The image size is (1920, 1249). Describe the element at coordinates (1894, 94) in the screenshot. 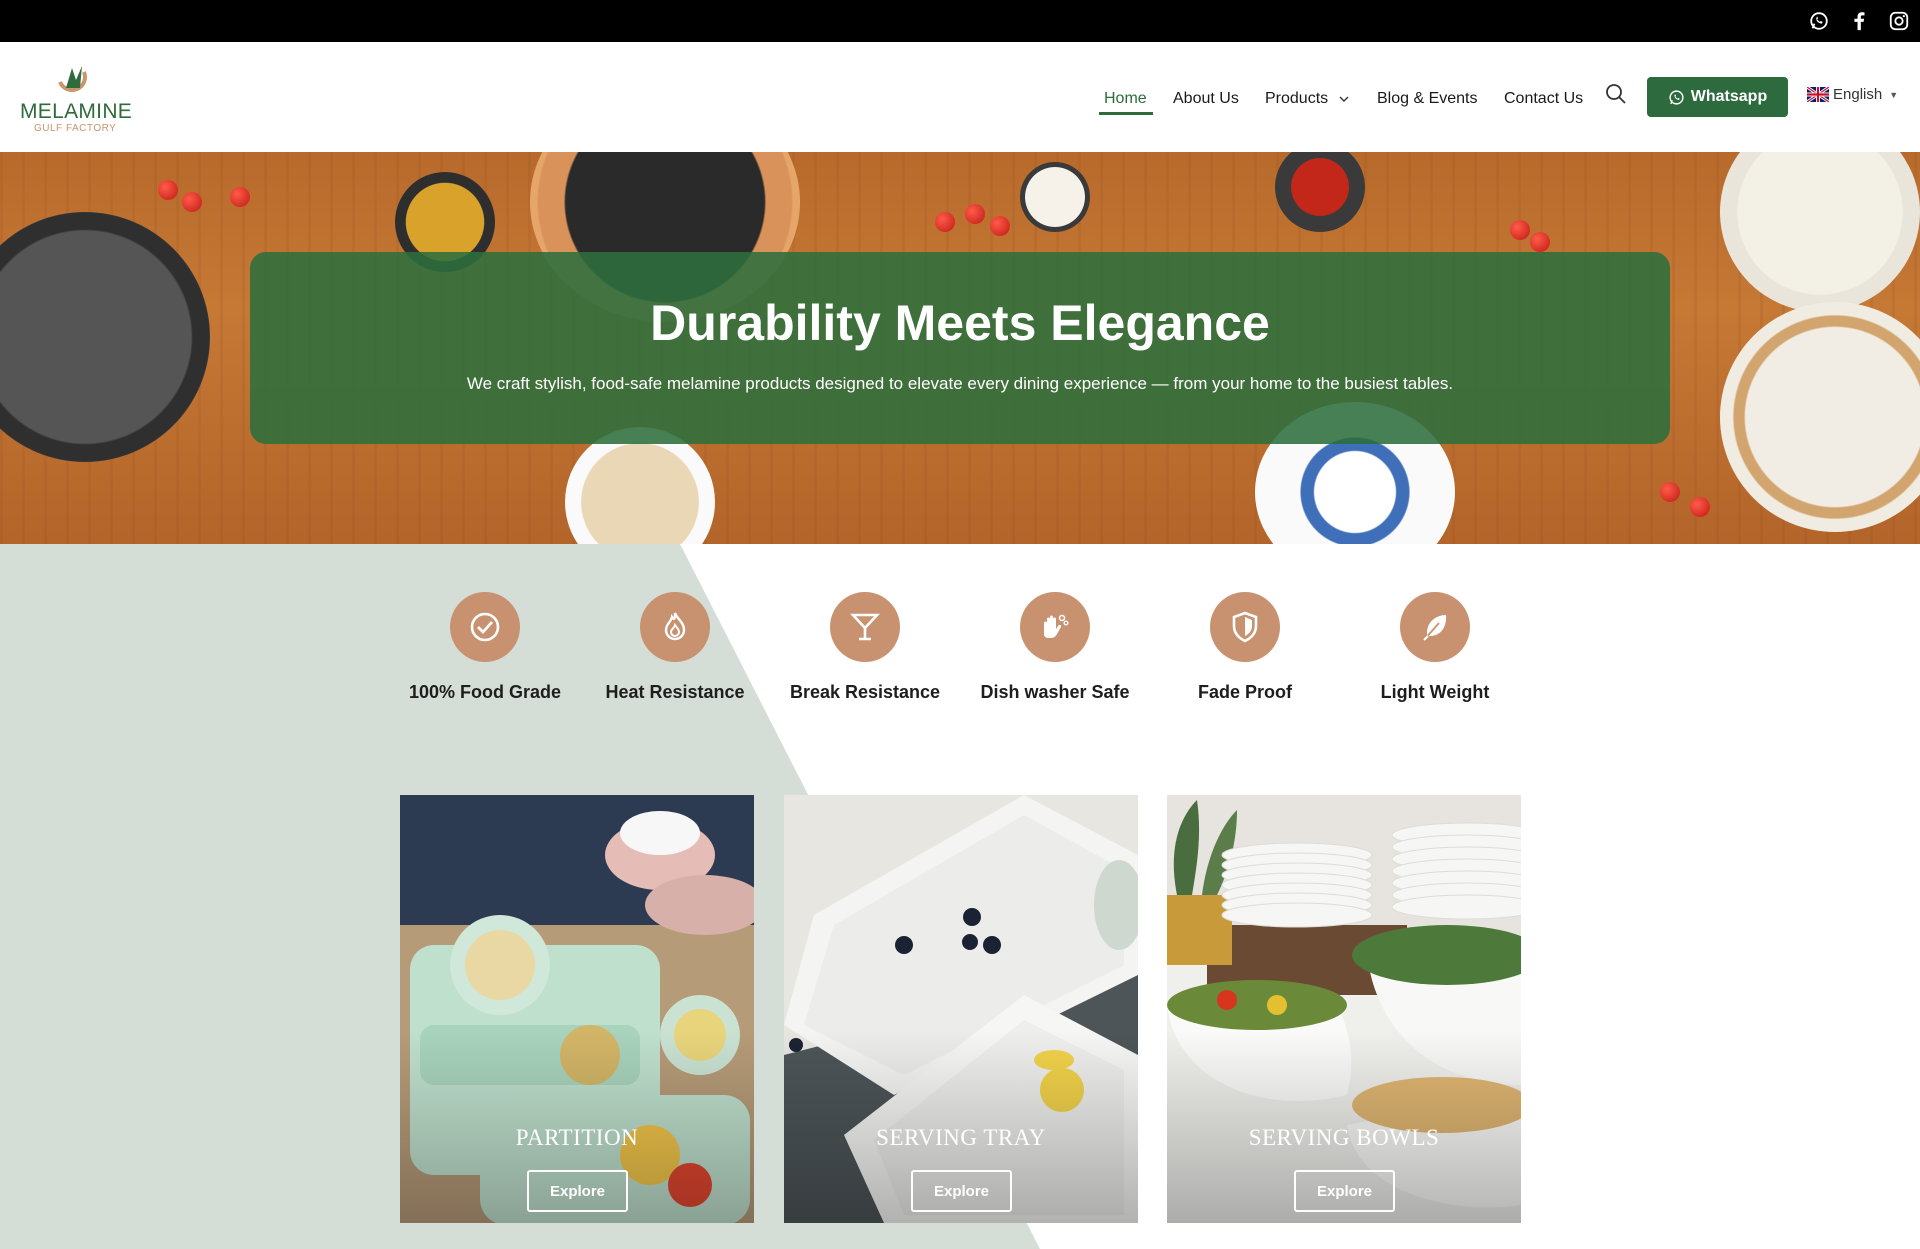

I see `caret-down-icon: ▼` at that location.